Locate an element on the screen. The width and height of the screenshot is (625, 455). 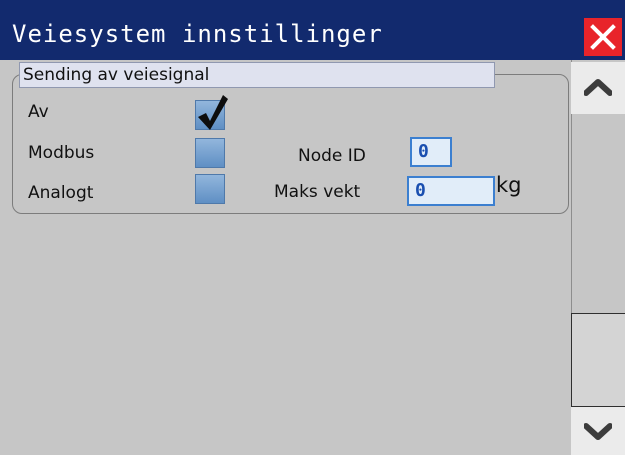
title-bar: Veiesystem innstillinger is located at coordinates (312, 30).